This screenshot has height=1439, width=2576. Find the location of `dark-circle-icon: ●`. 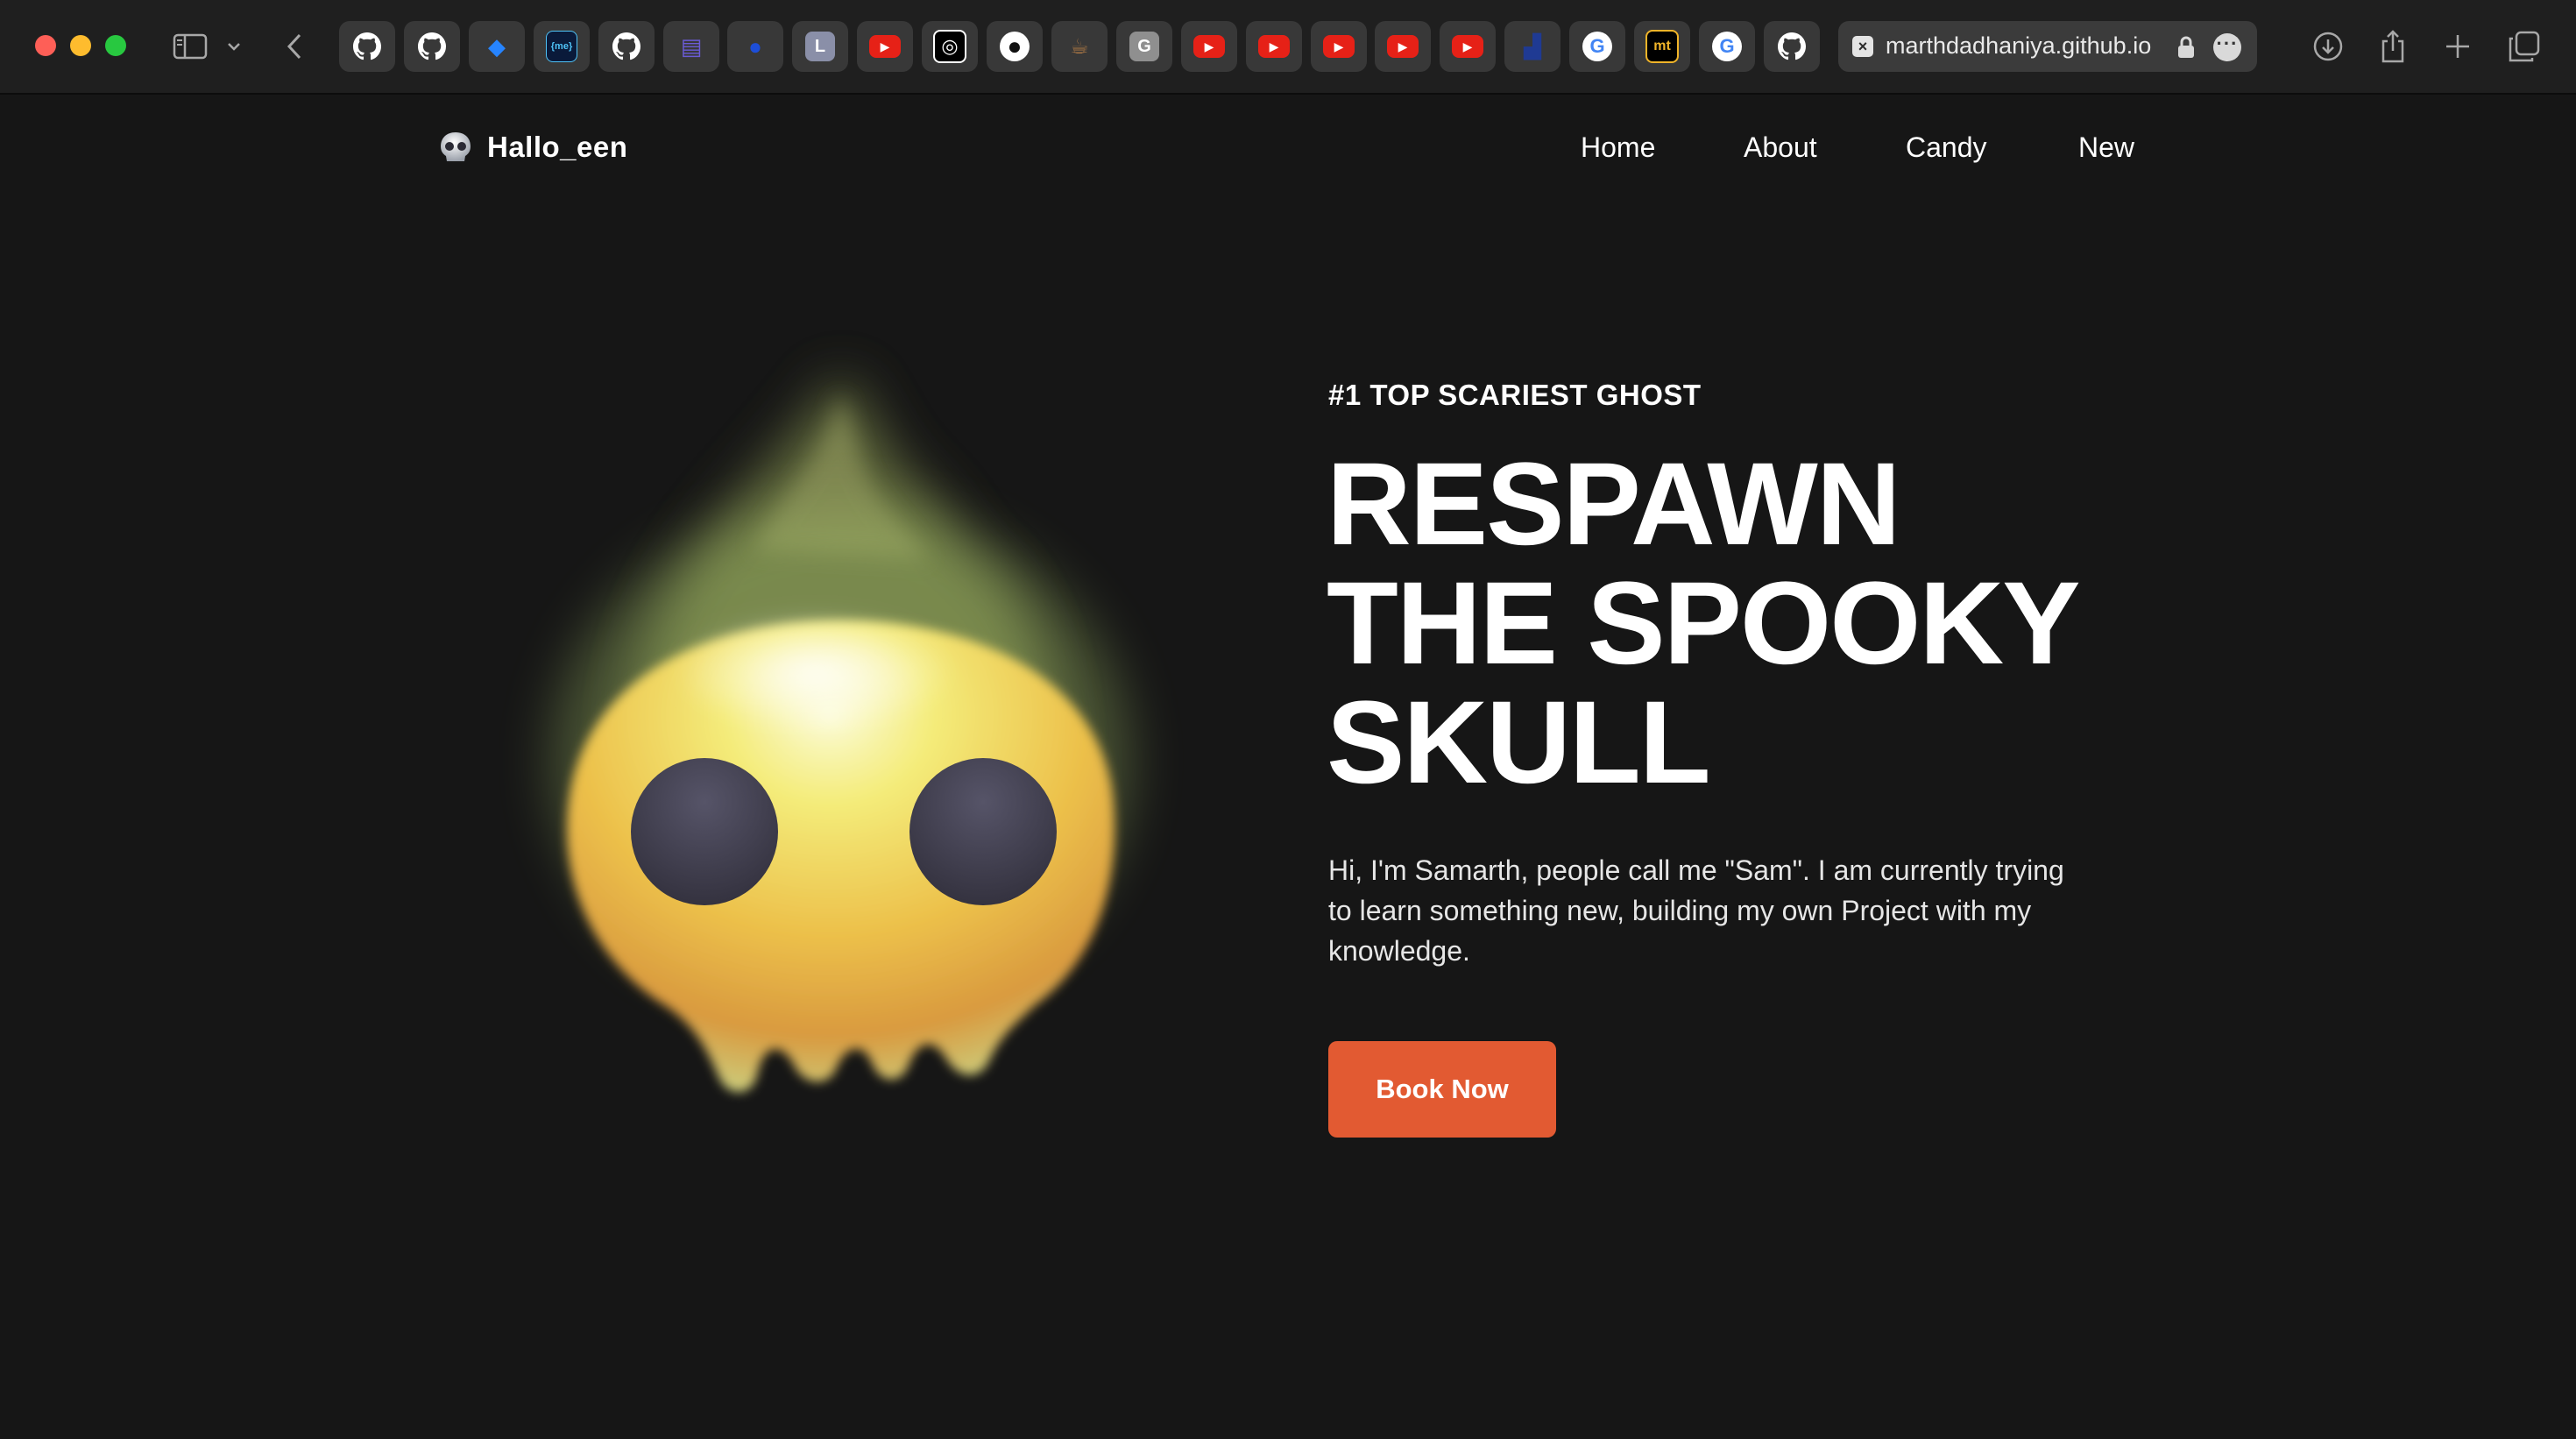

dark-circle-icon: ● is located at coordinates (1015, 46).